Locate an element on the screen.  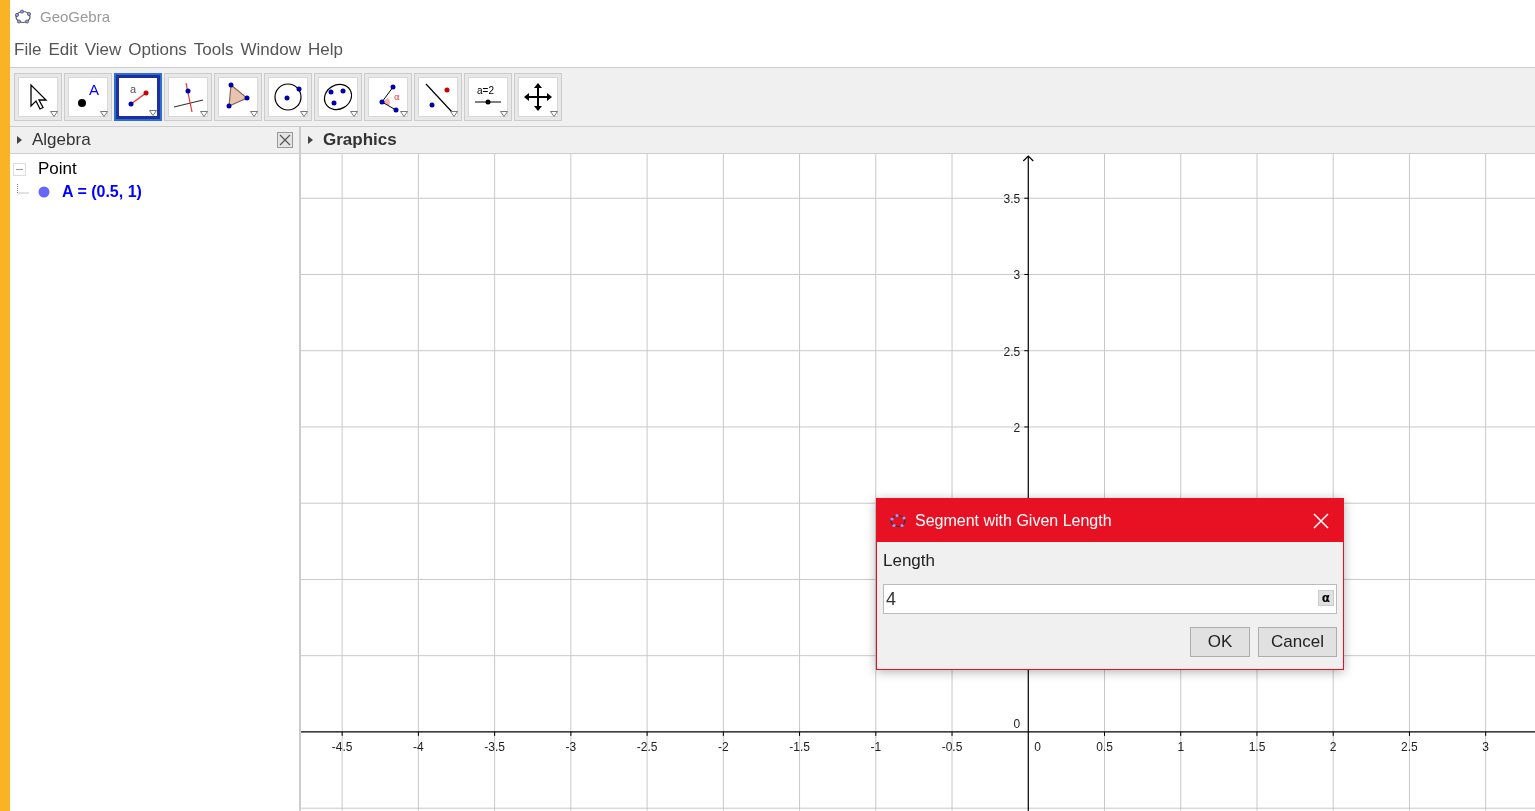
field-label: Length is located at coordinates (909, 561).